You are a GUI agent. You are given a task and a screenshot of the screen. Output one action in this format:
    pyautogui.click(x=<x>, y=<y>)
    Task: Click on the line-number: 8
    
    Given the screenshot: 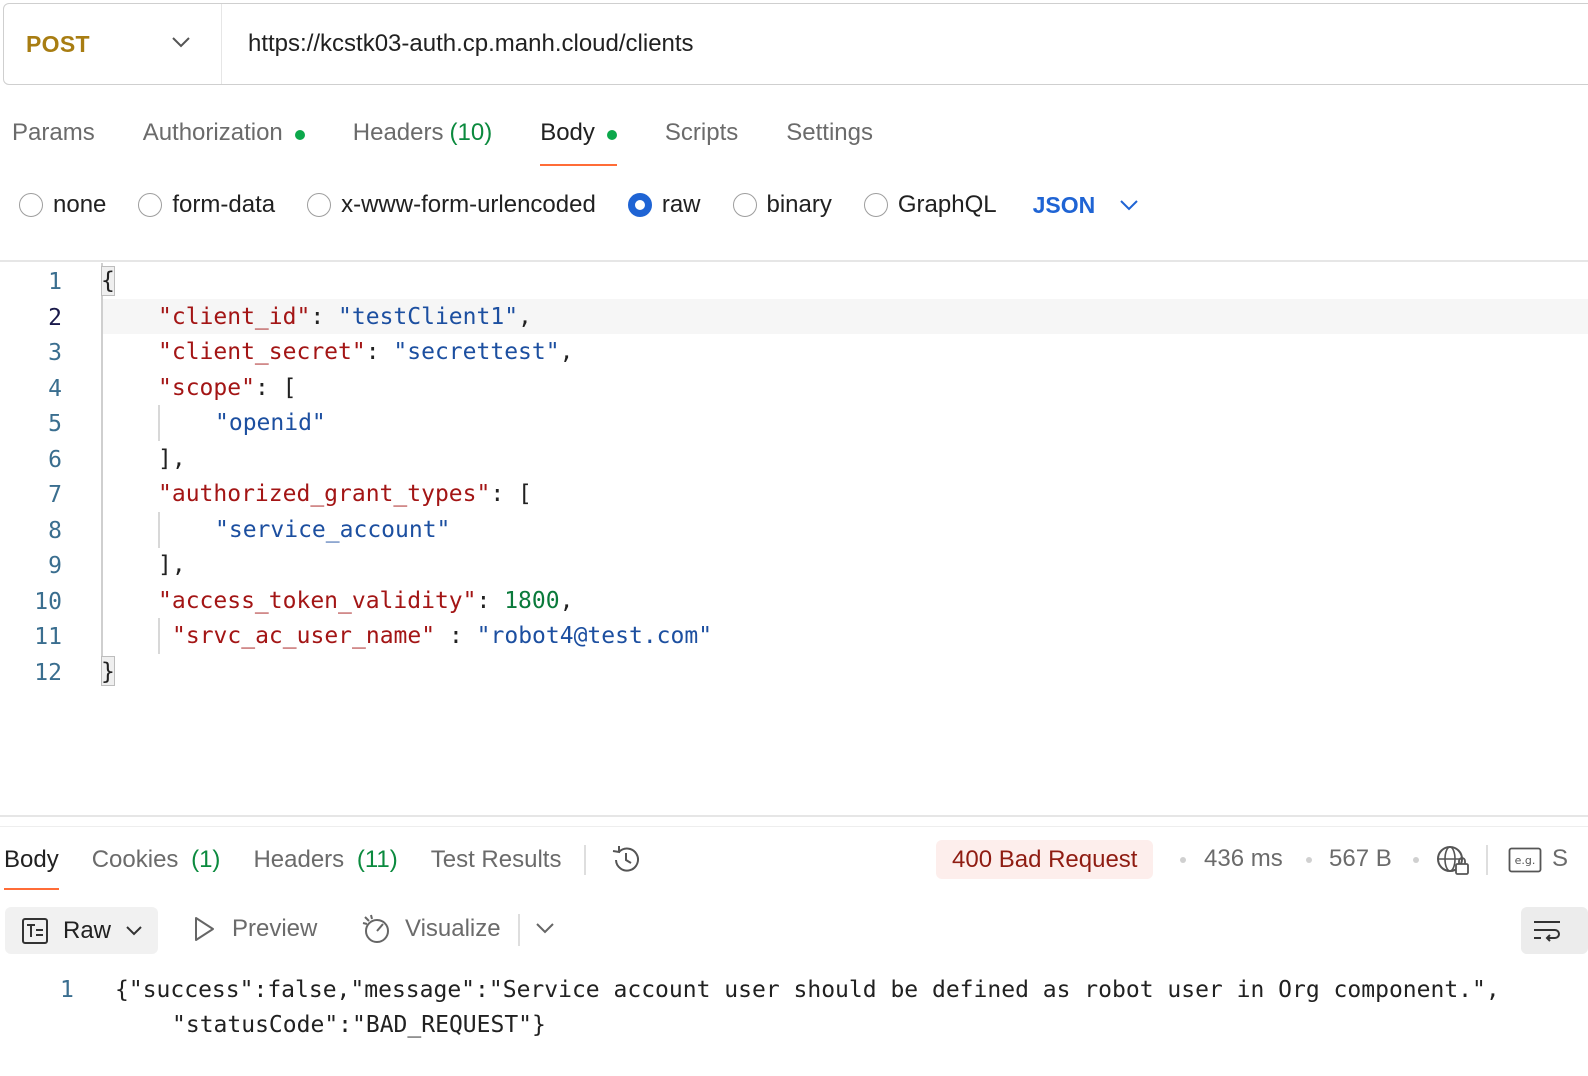 What is the action you would take?
    pyautogui.click(x=55, y=530)
    